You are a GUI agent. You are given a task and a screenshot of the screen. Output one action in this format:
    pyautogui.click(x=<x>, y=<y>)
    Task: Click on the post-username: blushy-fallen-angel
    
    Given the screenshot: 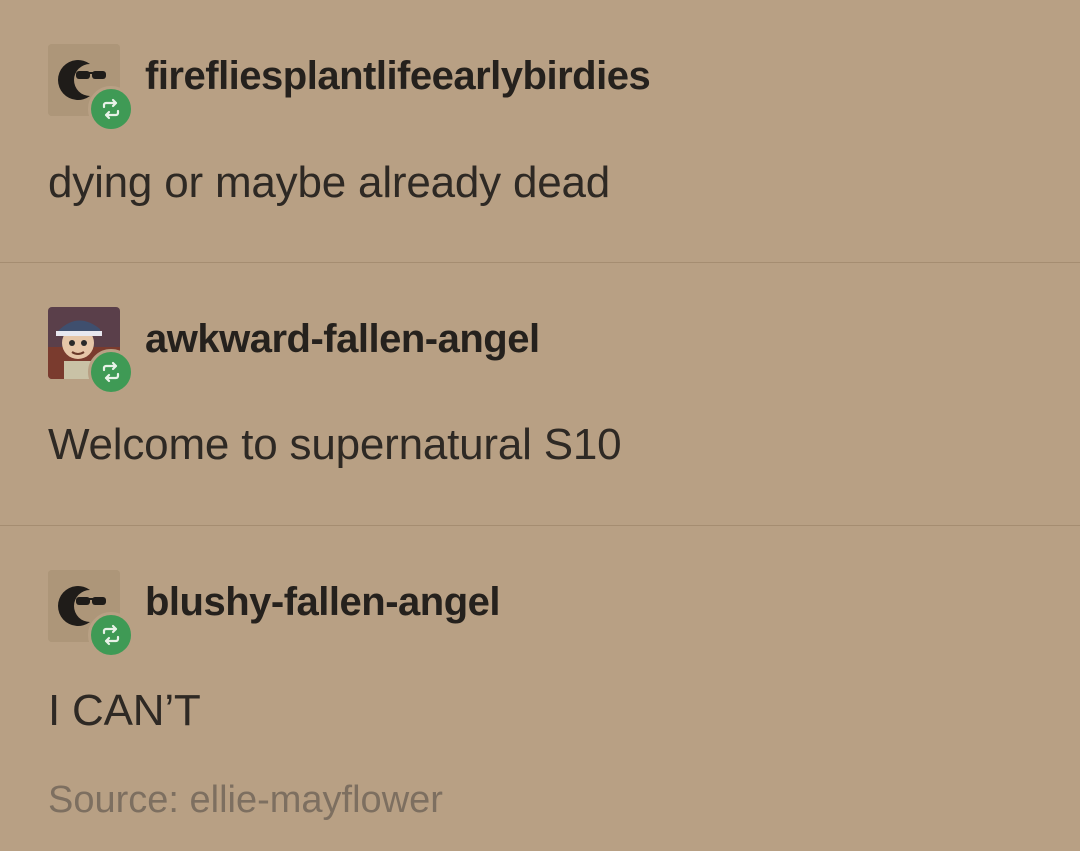 What is the action you would take?
    pyautogui.click(x=323, y=602)
    